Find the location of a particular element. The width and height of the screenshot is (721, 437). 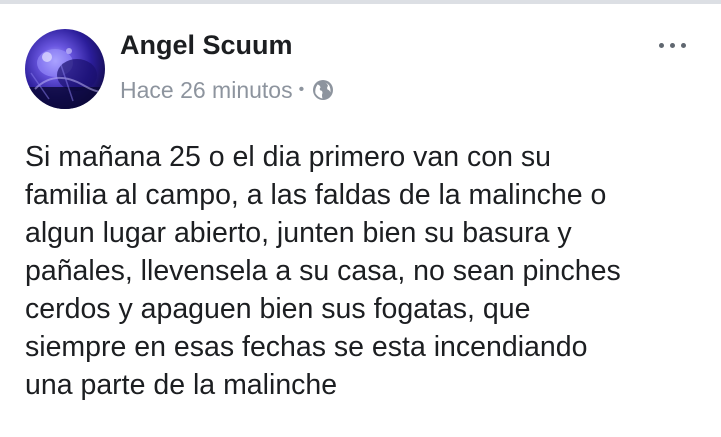

post-meta: Hace 26 minutos • is located at coordinates (227, 90).